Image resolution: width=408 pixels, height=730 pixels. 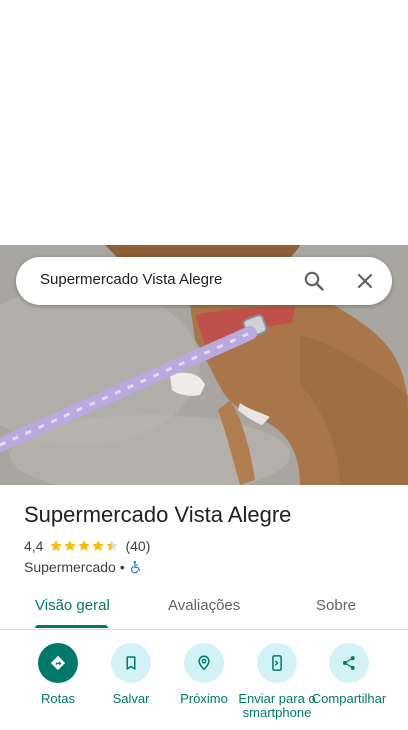 What do you see at coordinates (158, 514) in the screenshot?
I see `place-title: Supermercado Vista Alegre` at bounding box center [158, 514].